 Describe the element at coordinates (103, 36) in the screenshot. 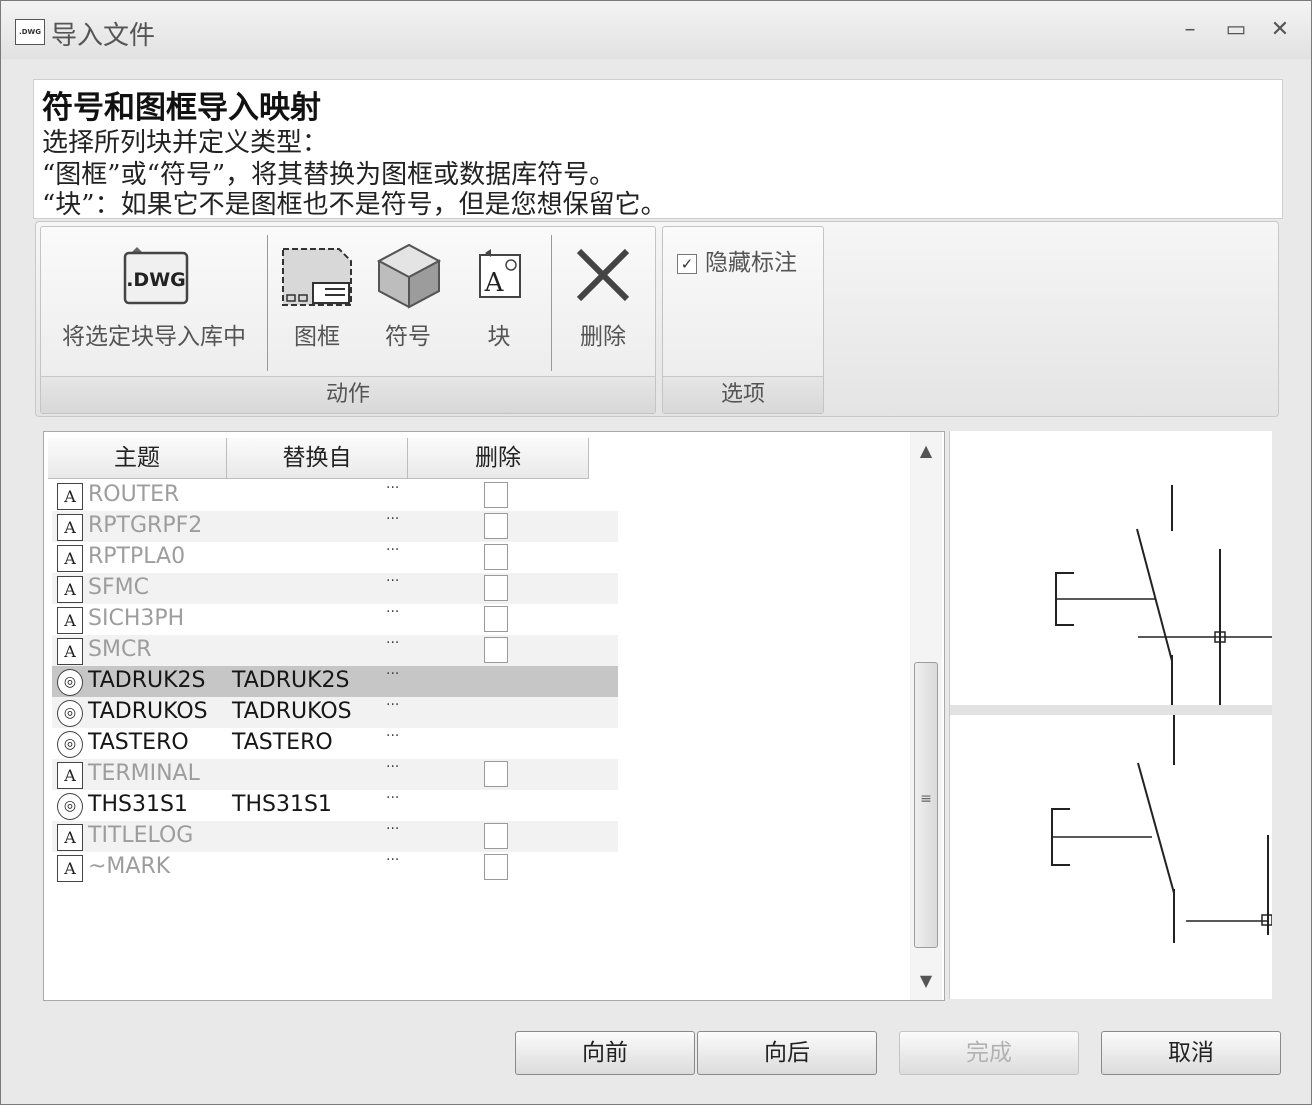

I see `window-title: 导入文件` at that location.